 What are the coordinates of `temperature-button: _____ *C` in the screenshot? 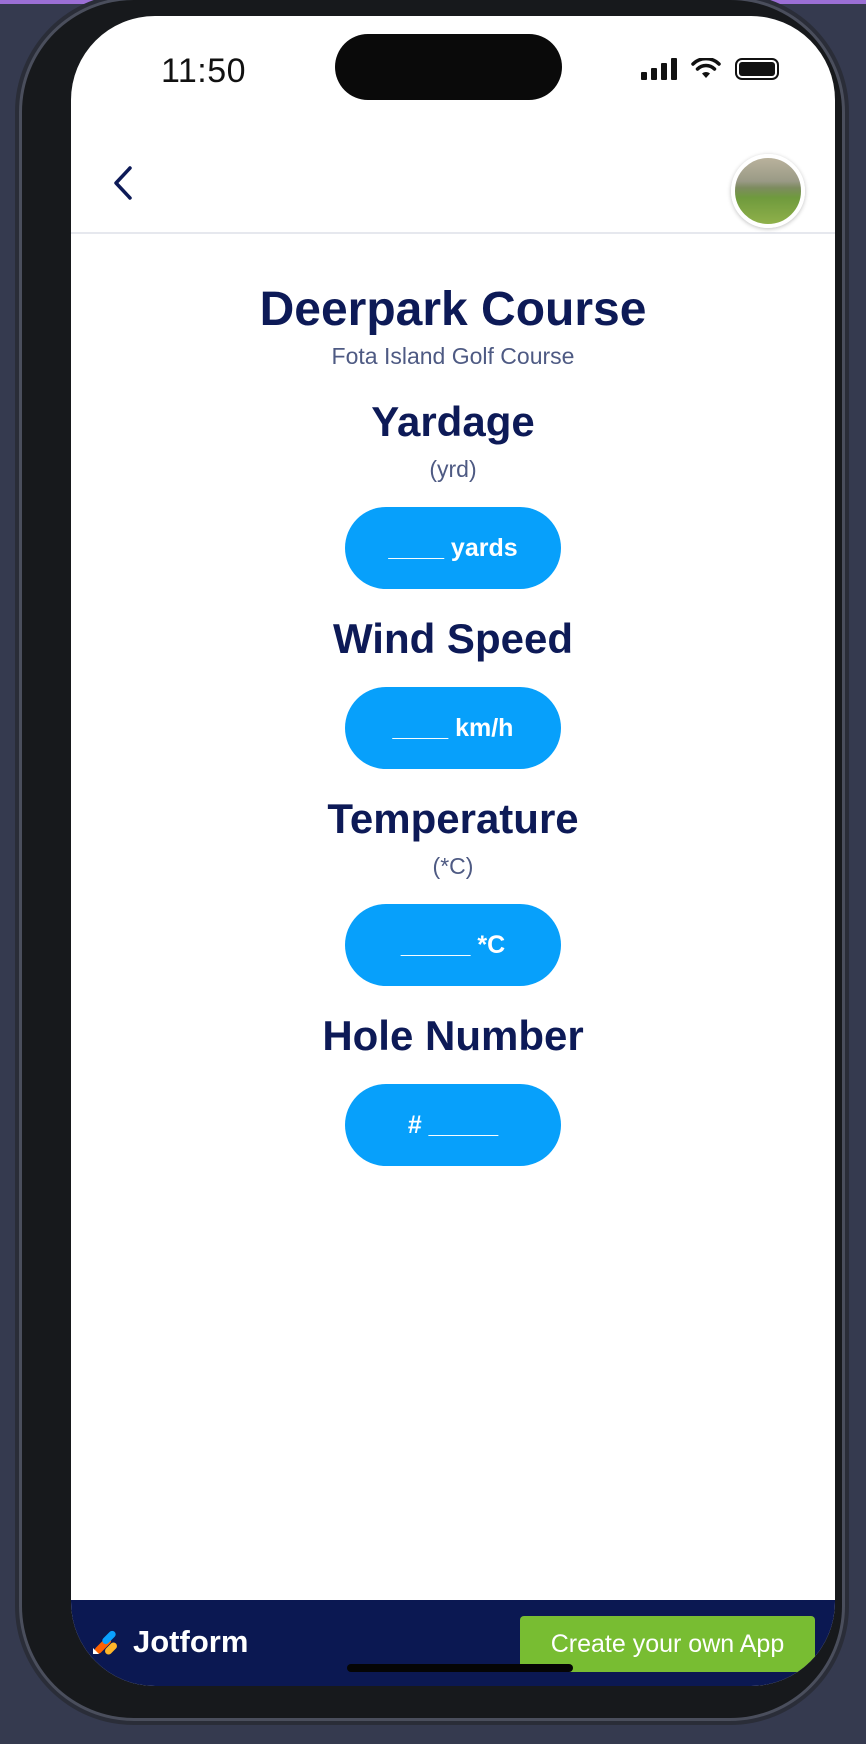 It's located at (453, 945).